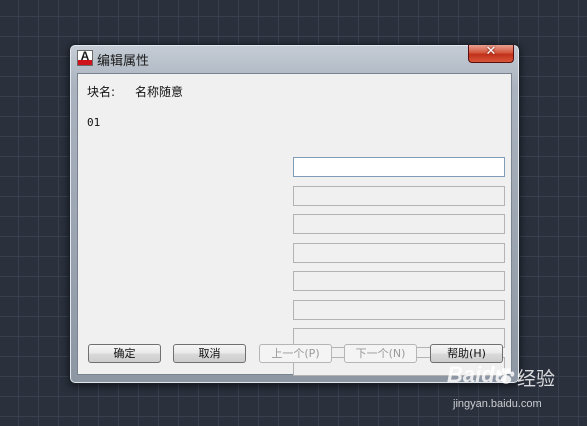 This screenshot has width=587, height=426. What do you see at coordinates (85, 58) in the screenshot?
I see `autocad-a-icon: A` at bounding box center [85, 58].